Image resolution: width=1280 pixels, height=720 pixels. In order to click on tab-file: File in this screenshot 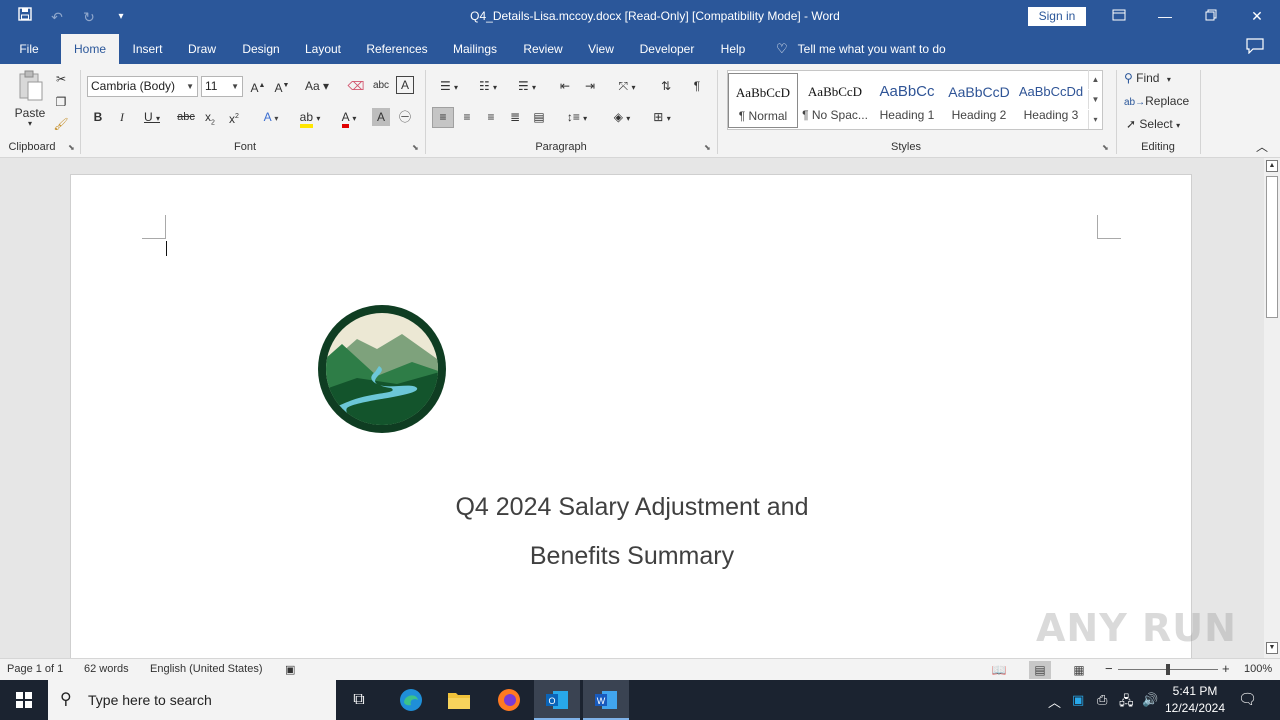, I will do `click(29, 49)`.